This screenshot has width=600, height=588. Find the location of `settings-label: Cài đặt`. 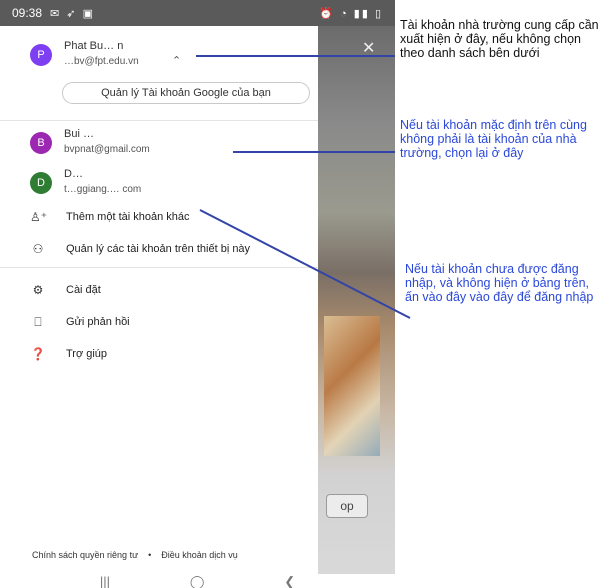

settings-label: Cài đặt is located at coordinates (83, 290).